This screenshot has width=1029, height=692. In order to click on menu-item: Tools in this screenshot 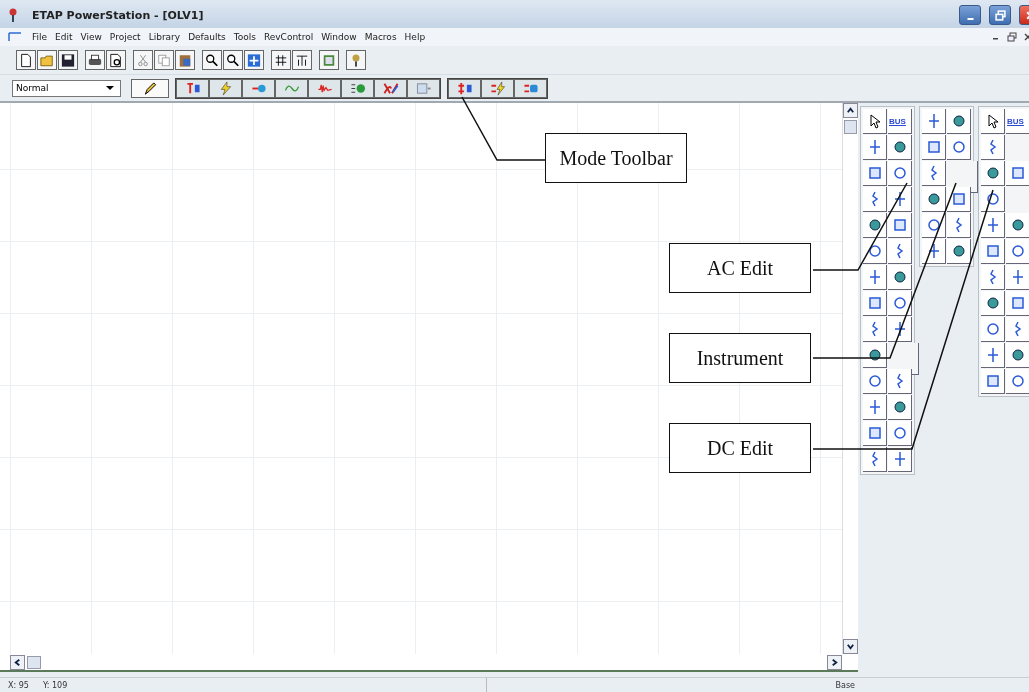, I will do `click(244, 37)`.